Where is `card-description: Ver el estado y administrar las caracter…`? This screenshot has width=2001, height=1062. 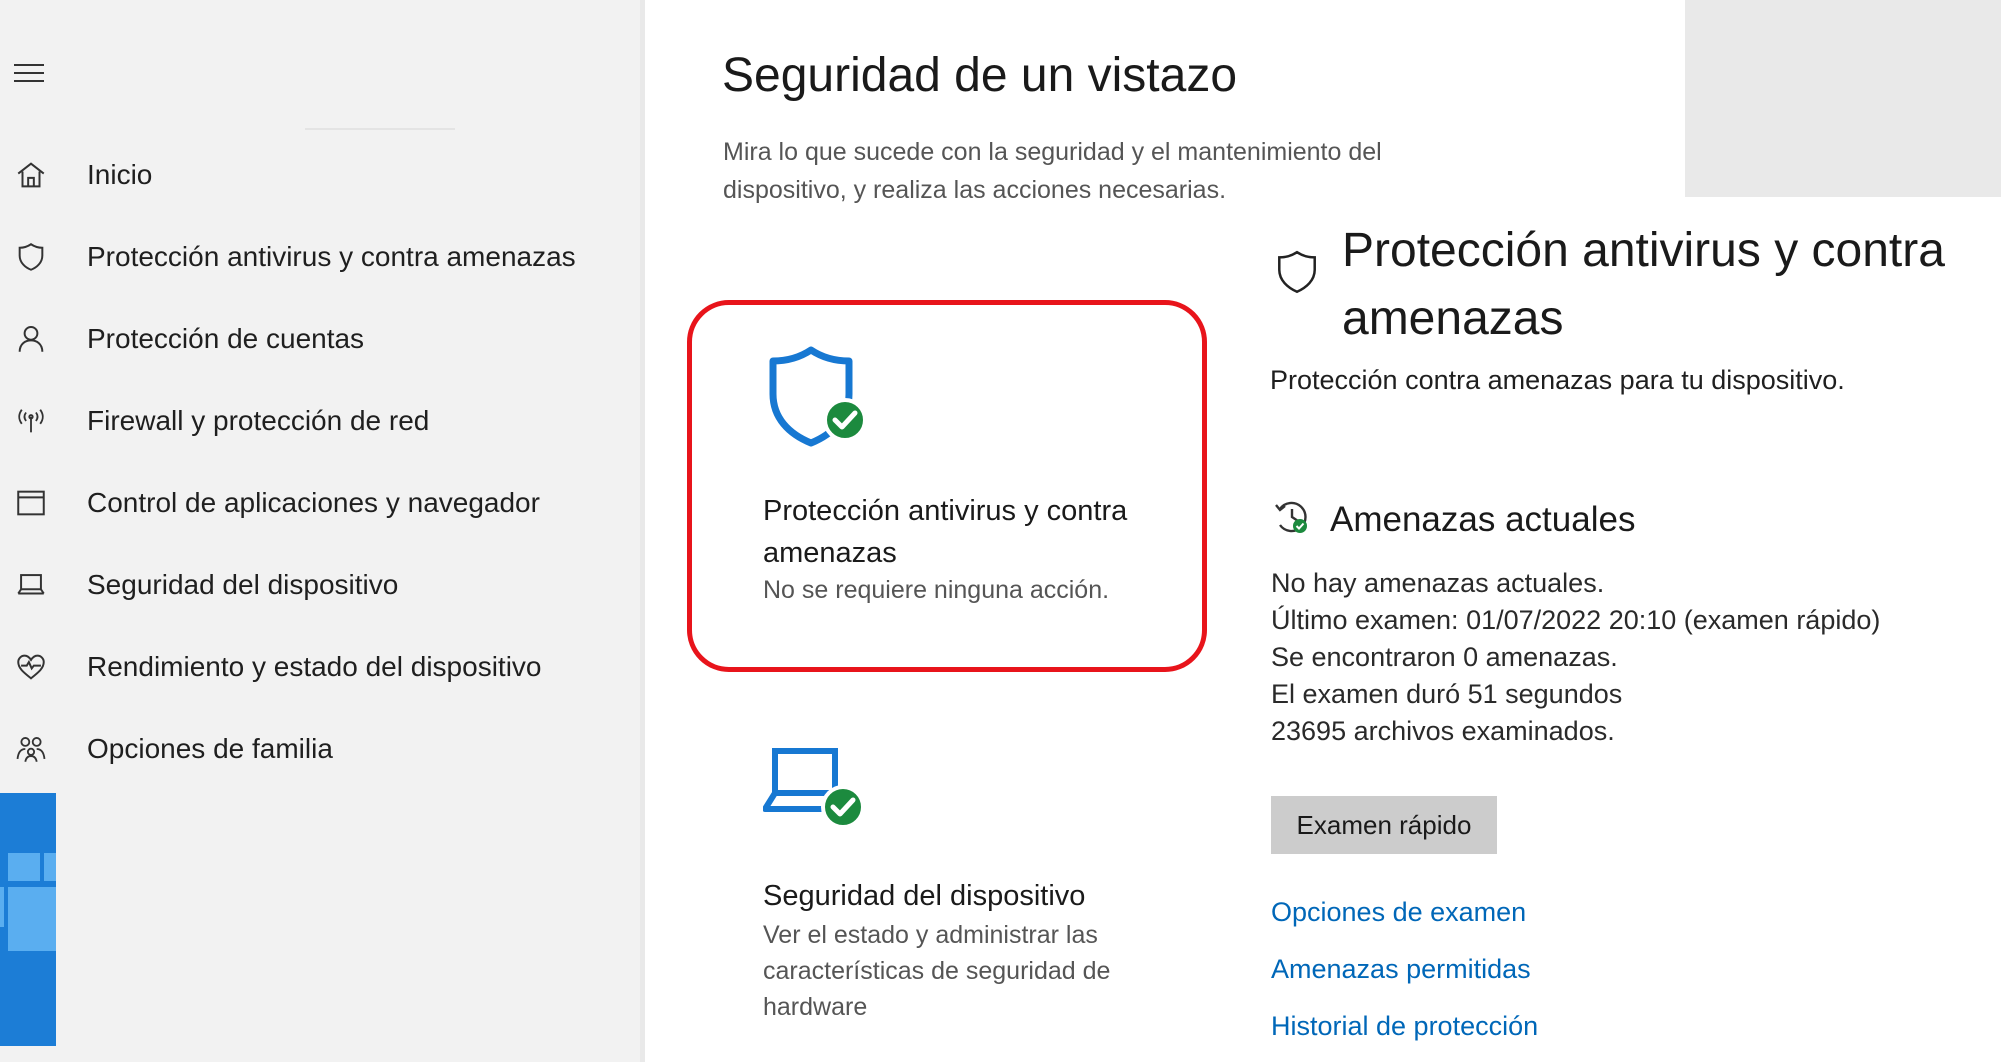 card-description: Ver el estado y administrar las caracter… is located at coordinates (963, 971).